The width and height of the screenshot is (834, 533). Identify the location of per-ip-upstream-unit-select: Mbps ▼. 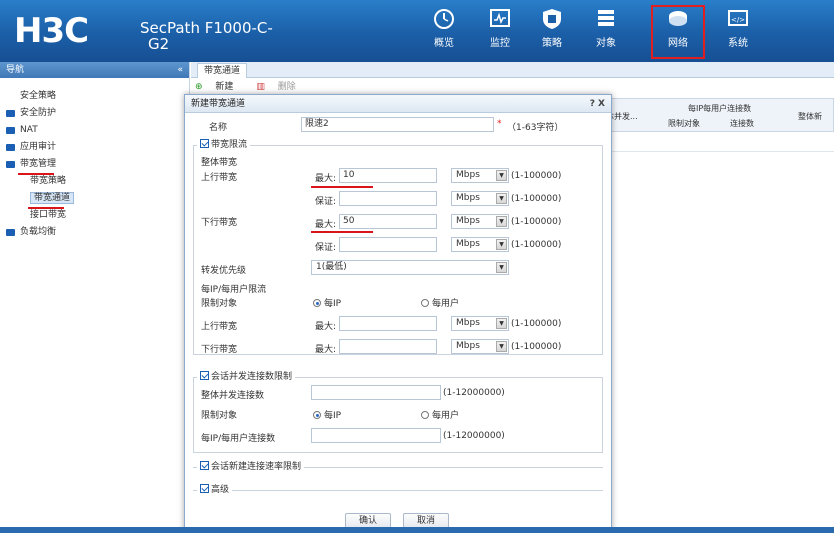
(480, 323).